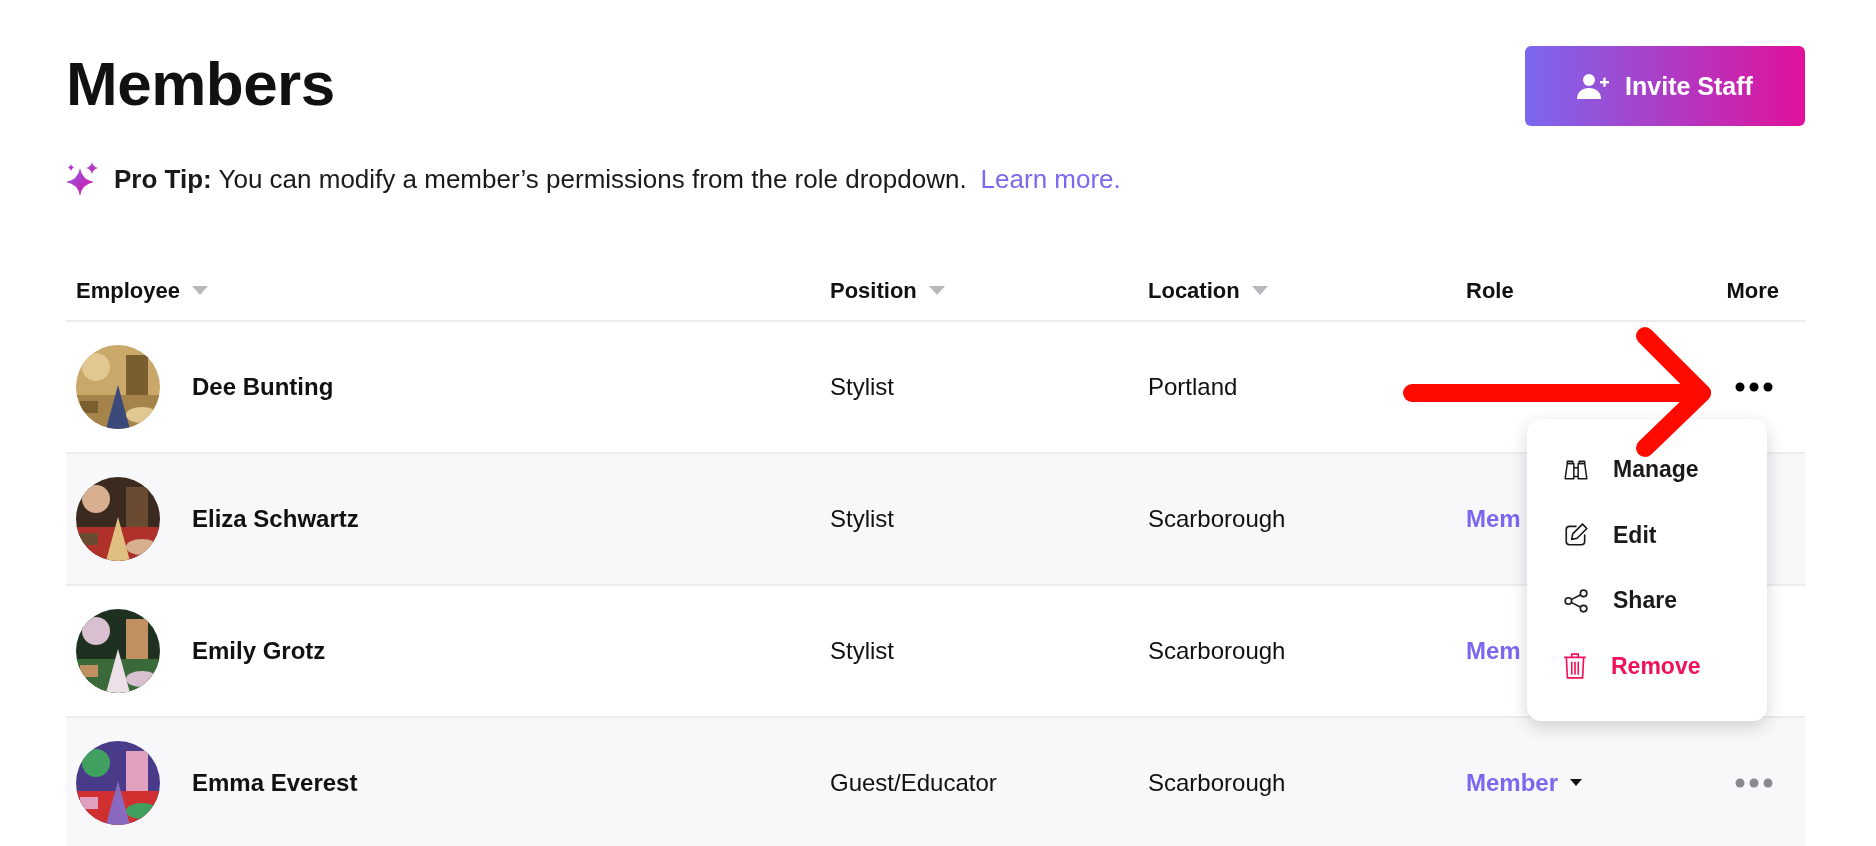 The height and width of the screenshot is (846, 1876). What do you see at coordinates (275, 519) in the screenshot?
I see `employee-name: Eliza Schwartz` at bounding box center [275, 519].